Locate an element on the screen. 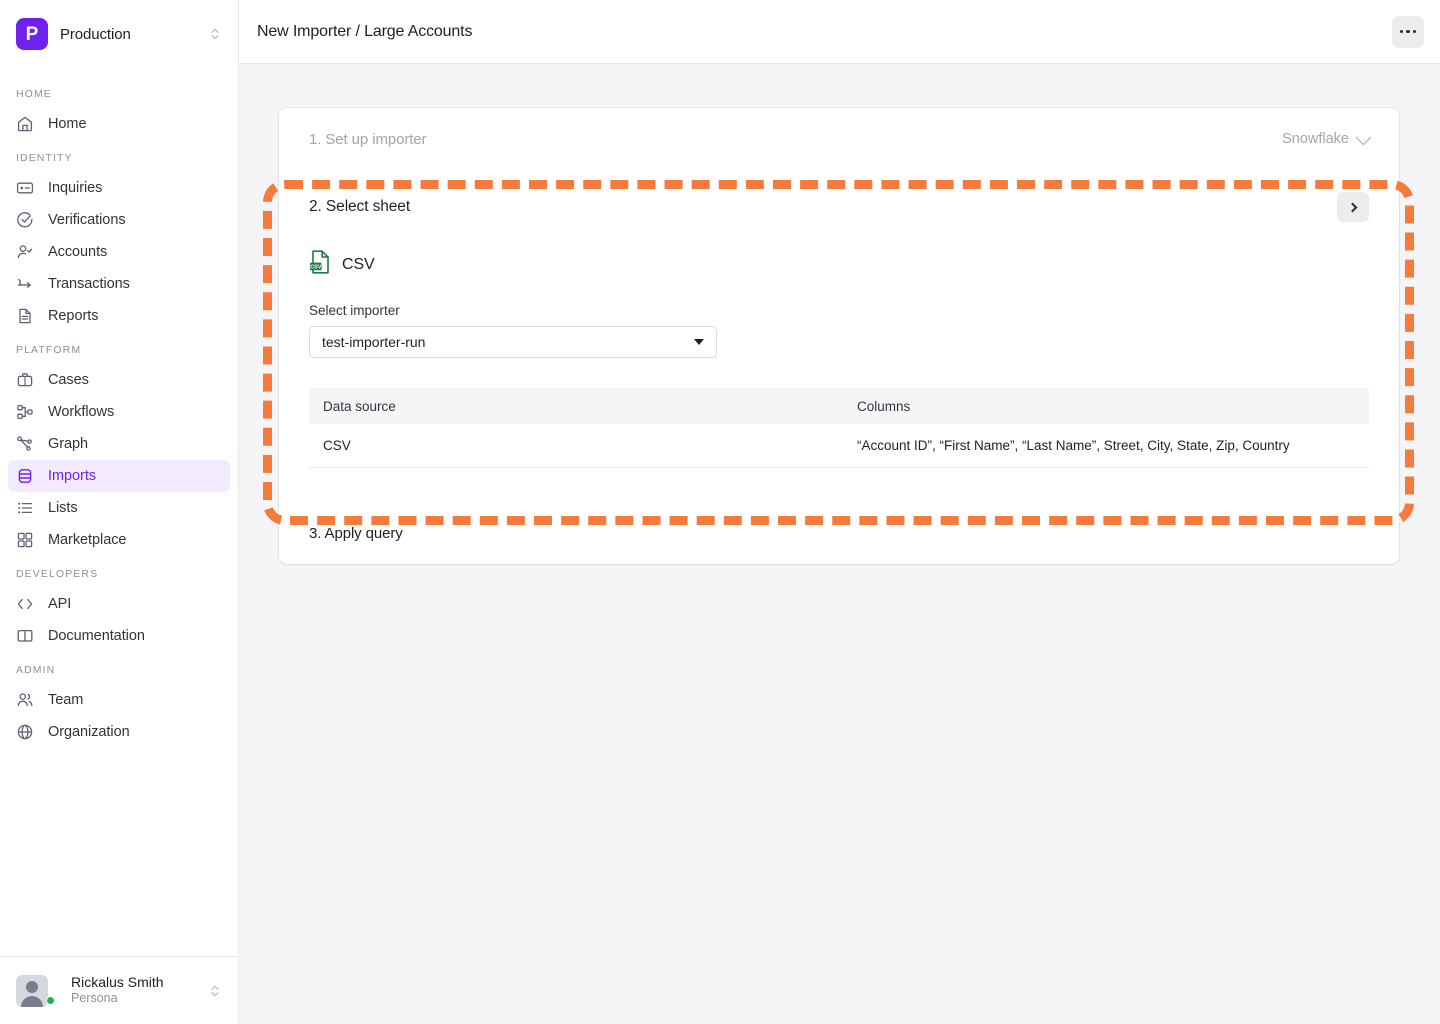 The image size is (1440, 1024). graph-node-icon is located at coordinates (25, 444).